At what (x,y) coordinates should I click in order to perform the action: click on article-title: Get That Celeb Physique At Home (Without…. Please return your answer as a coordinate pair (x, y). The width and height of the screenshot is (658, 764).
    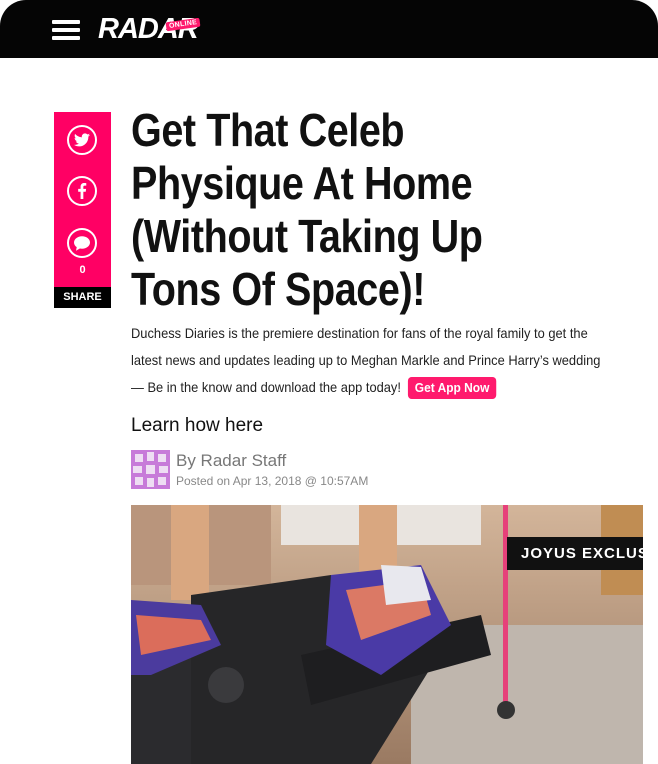
    Looking at the image, I should click on (307, 209).